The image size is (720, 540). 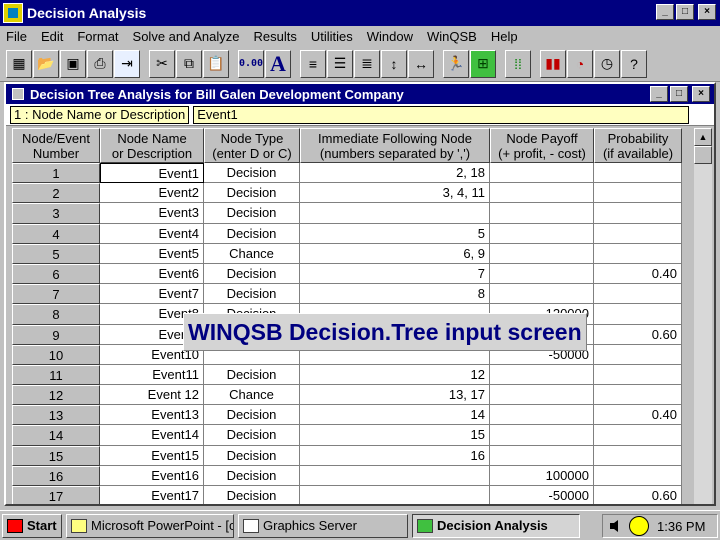 I want to click on row-number-cell: 15, so click(x=56, y=455).